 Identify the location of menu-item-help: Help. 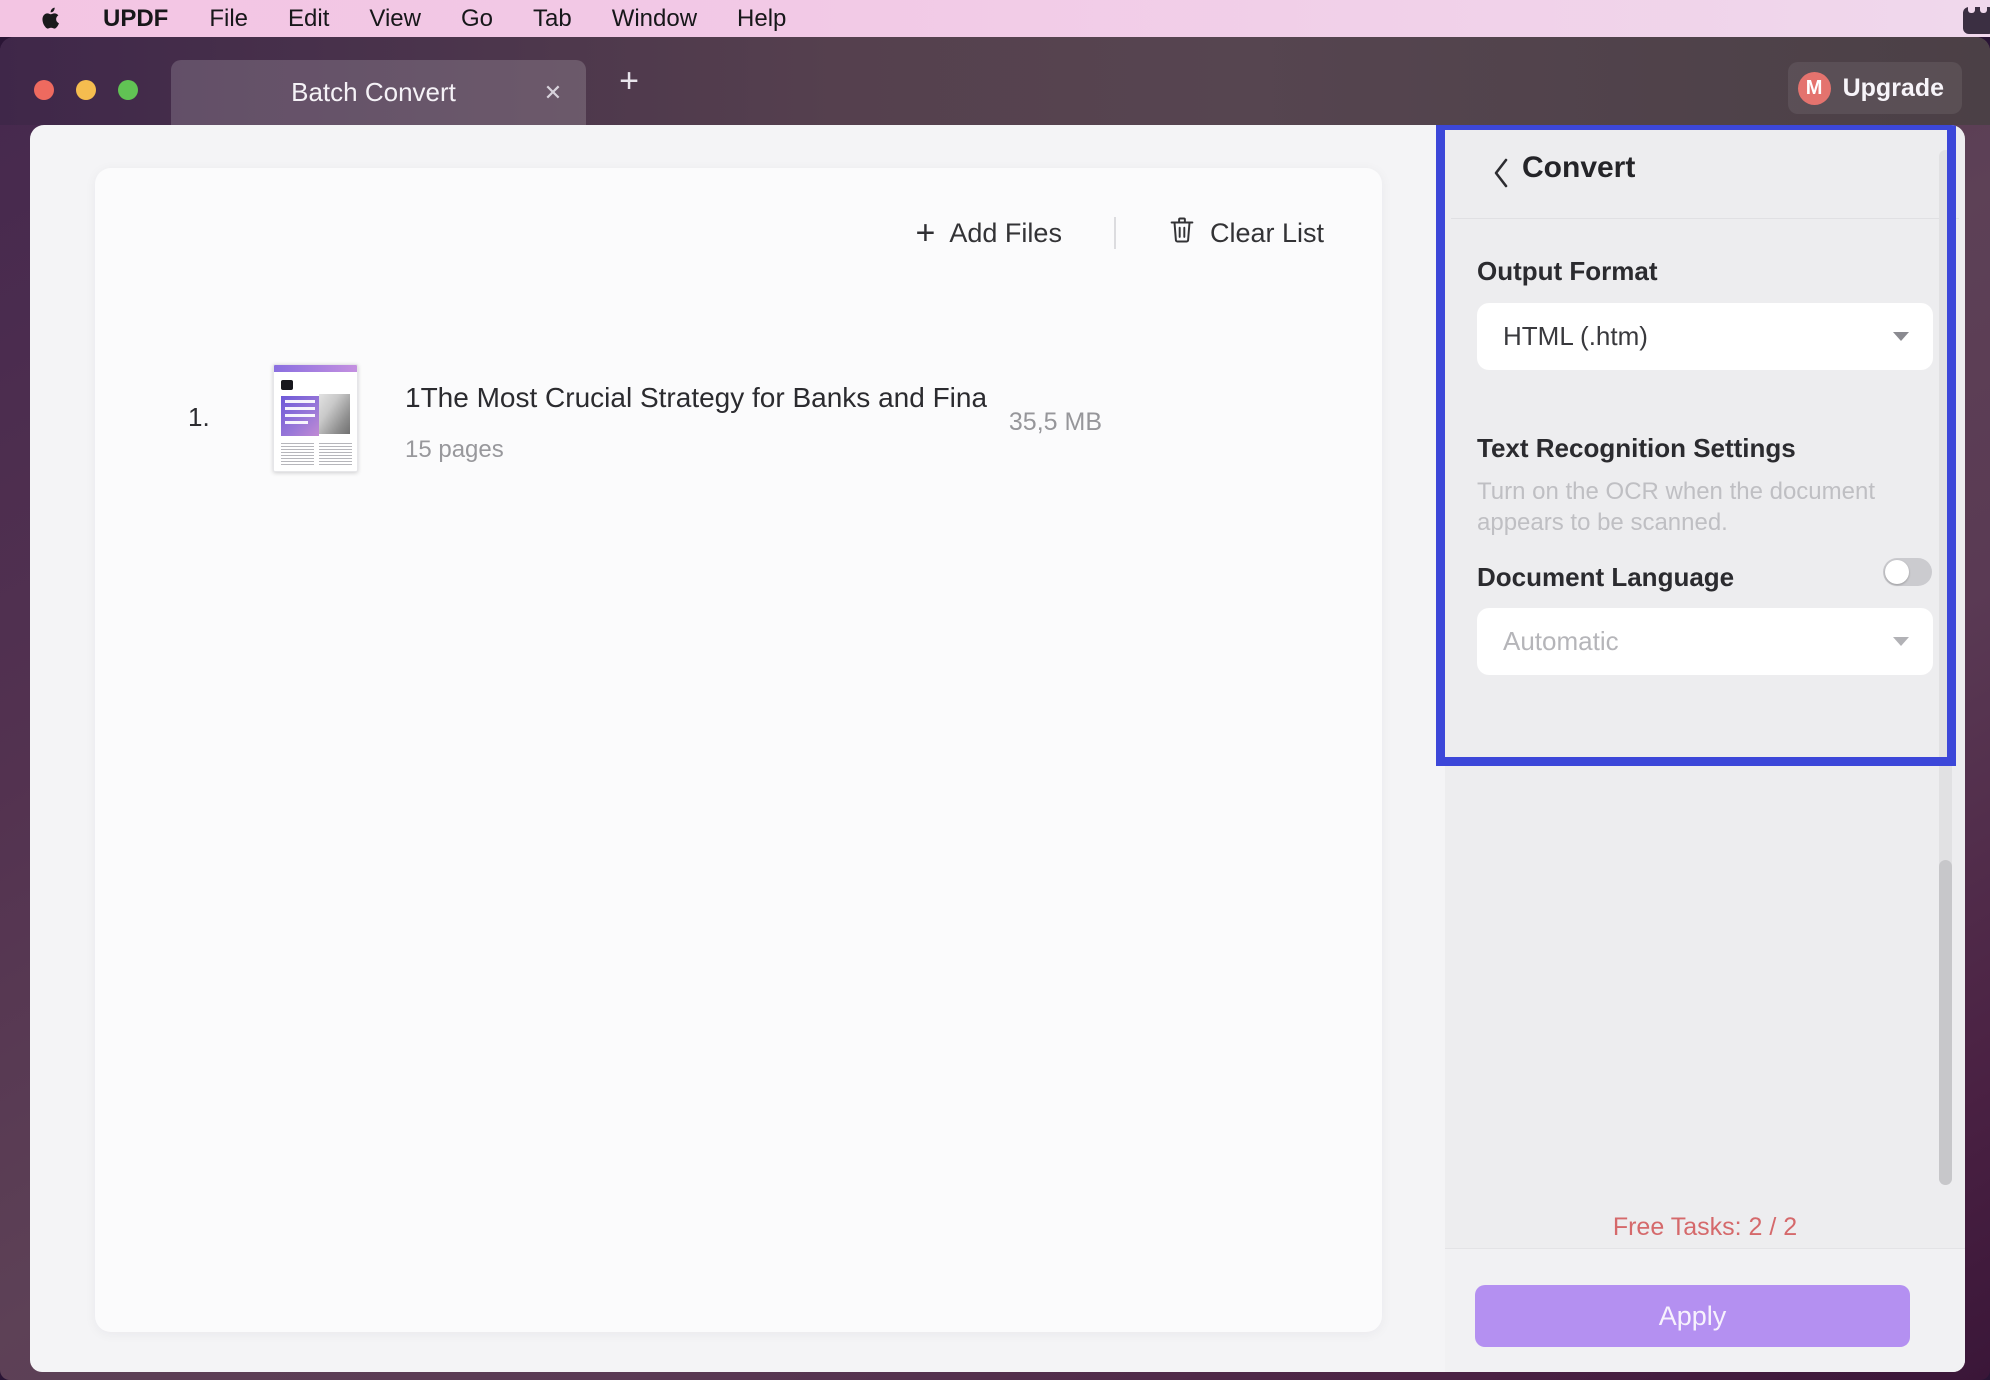
(761, 18).